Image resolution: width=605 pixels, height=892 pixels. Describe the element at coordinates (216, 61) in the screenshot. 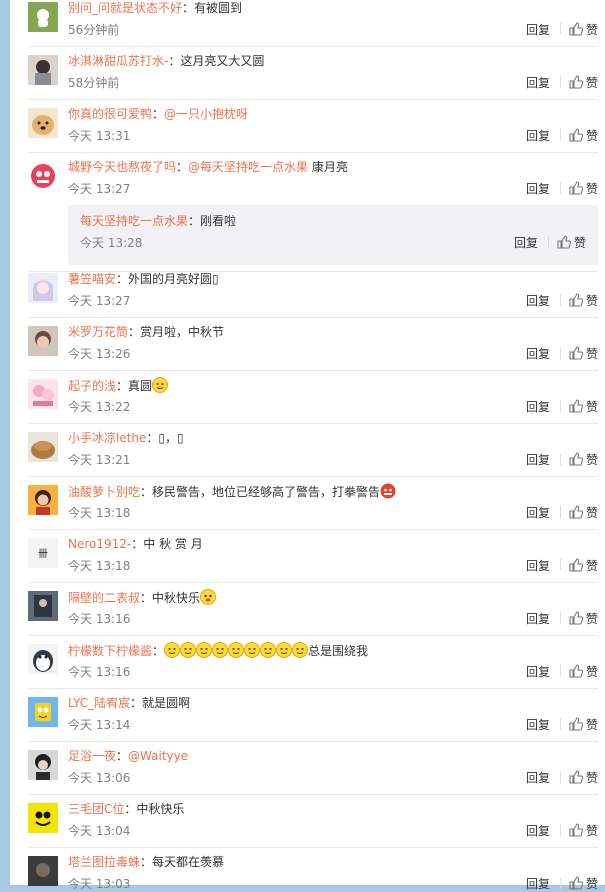

I see `comment-text: ：这月亮又大又圆` at that location.